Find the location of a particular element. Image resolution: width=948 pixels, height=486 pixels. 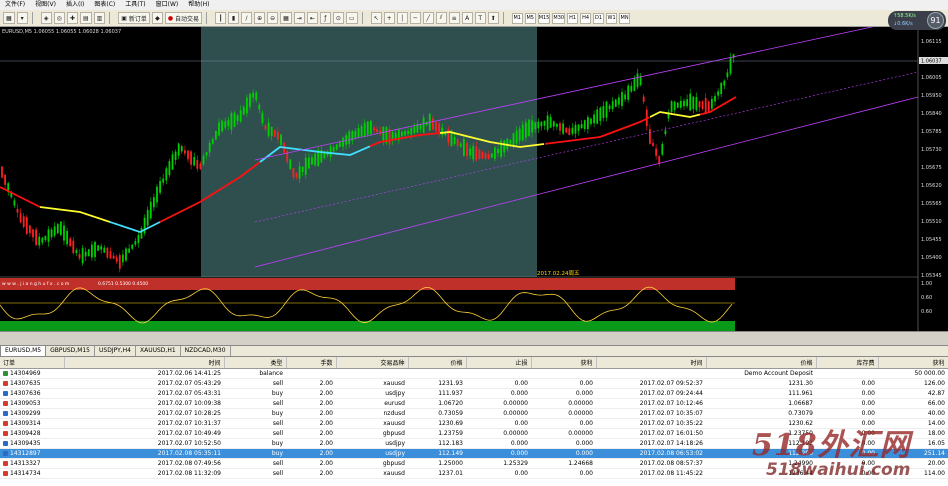

chart-tab-3: XAUUSD,H1 is located at coordinates (158, 351).